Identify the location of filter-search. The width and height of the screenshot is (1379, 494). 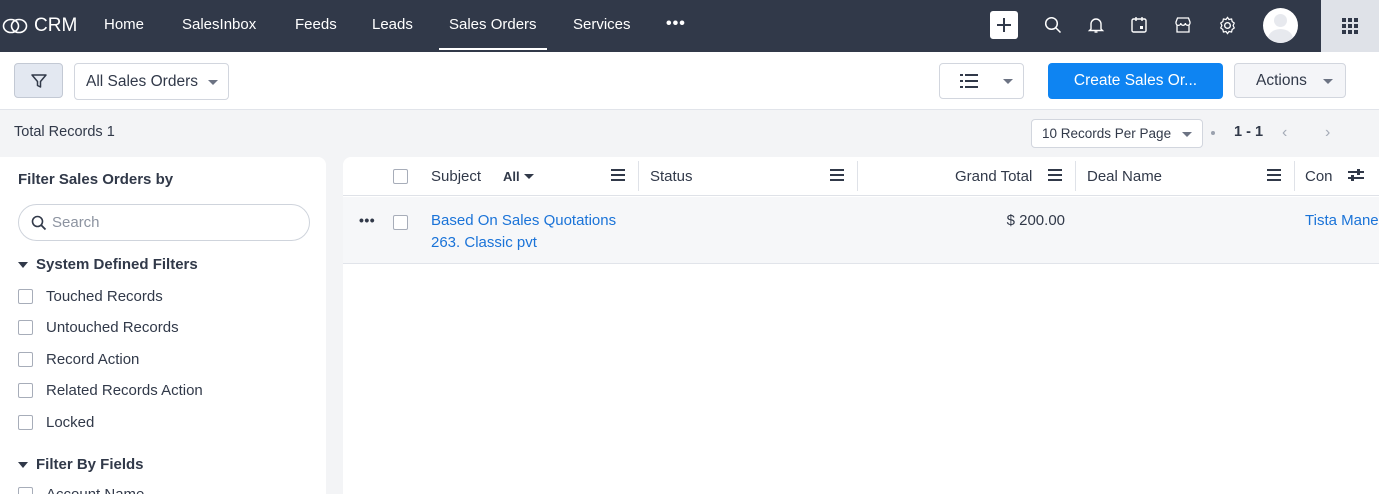
(164, 222).